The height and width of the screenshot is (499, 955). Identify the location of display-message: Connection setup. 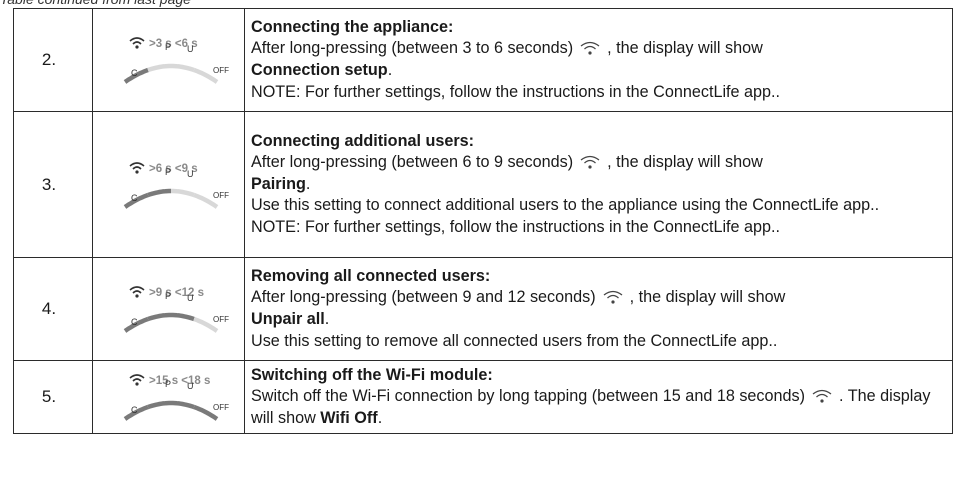
(319, 70).